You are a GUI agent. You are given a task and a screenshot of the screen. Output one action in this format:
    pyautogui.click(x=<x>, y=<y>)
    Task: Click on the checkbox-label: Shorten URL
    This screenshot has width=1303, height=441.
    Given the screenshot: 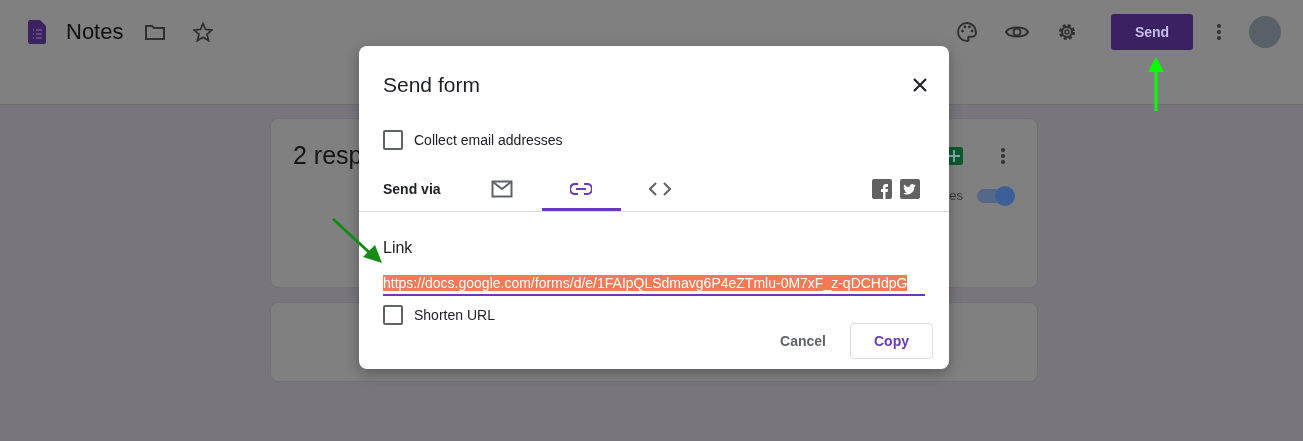 What is the action you would take?
    pyautogui.click(x=454, y=315)
    